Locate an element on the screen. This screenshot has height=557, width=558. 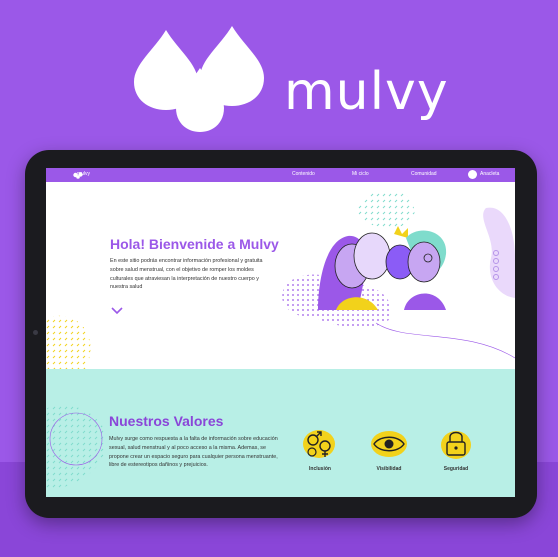
brand-logo: mulvy is located at coordinates (292, 80).